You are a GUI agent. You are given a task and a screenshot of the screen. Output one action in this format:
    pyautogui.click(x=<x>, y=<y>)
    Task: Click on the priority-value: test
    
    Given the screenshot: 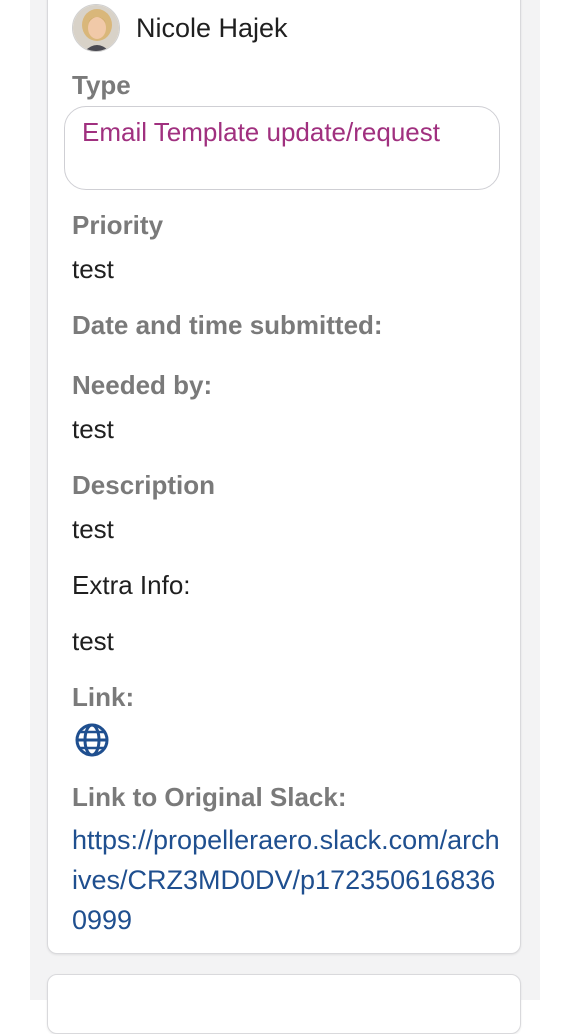 What is the action you would take?
    pyautogui.click(x=93, y=269)
    